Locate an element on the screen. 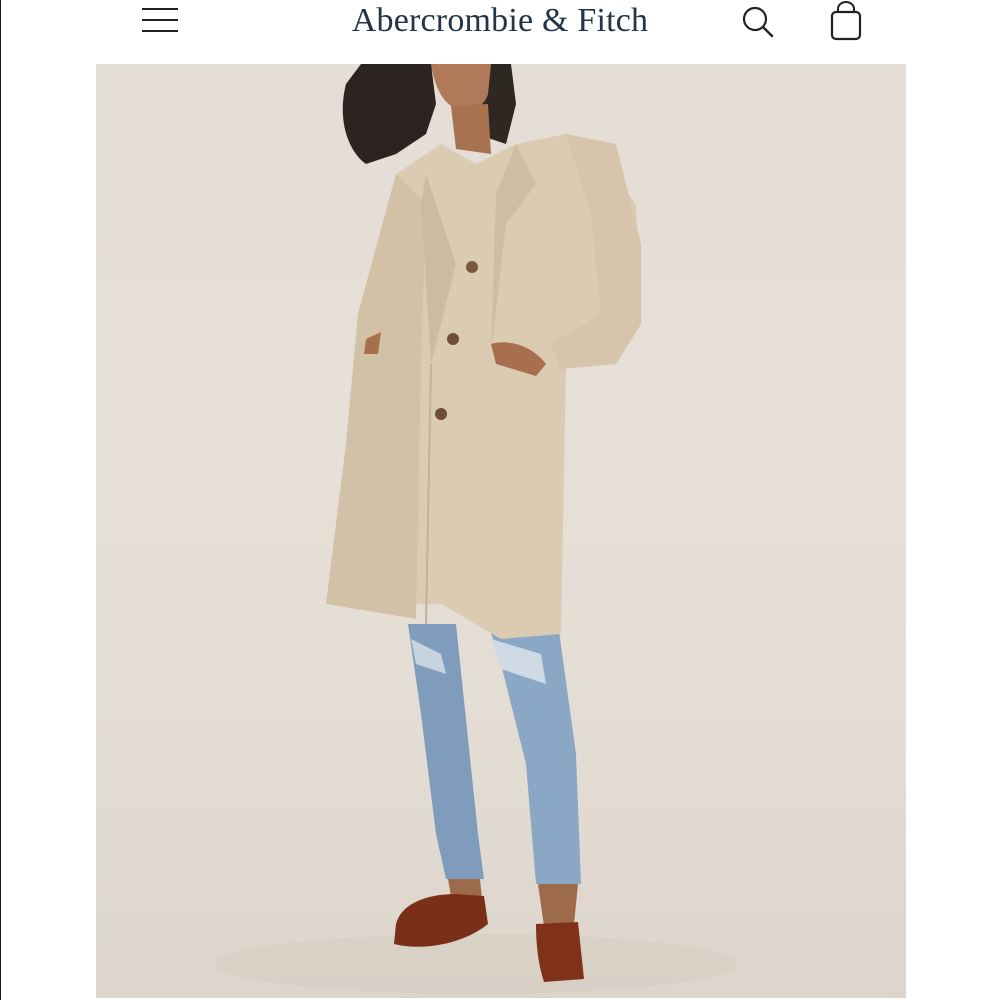 This screenshot has width=1000, height=1000. frame-border is located at coordinates (0, 500).